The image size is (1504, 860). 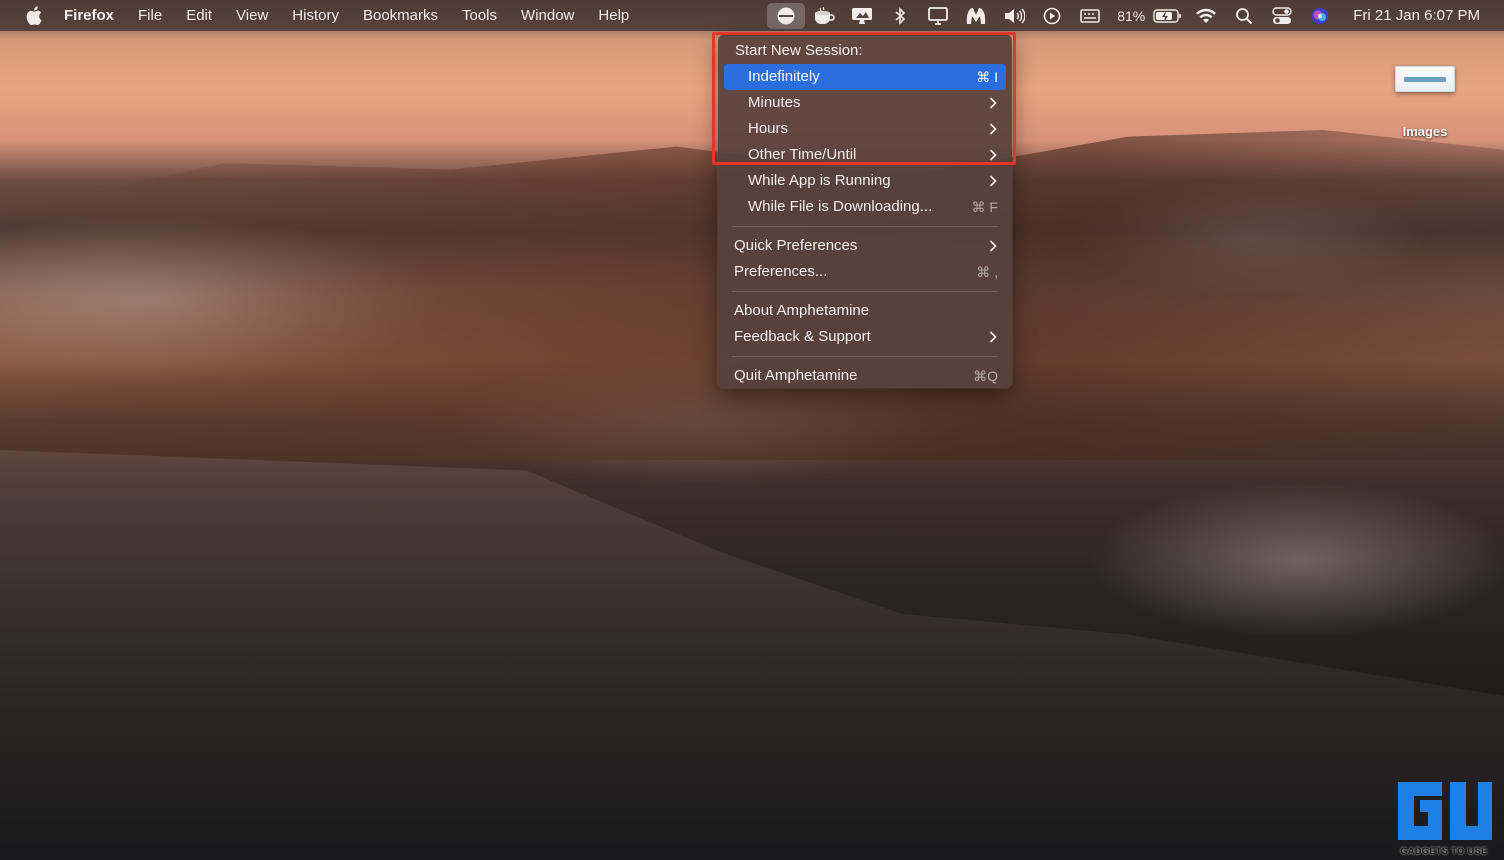 What do you see at coordinates (1206, 15) in the screenshot?
I see `wifi-icon` at bounding box center [1206, 15].